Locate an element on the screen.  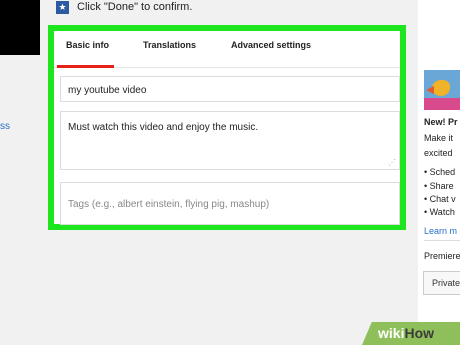
private-dropdown-button: Private is located at coordinates (441, 283).